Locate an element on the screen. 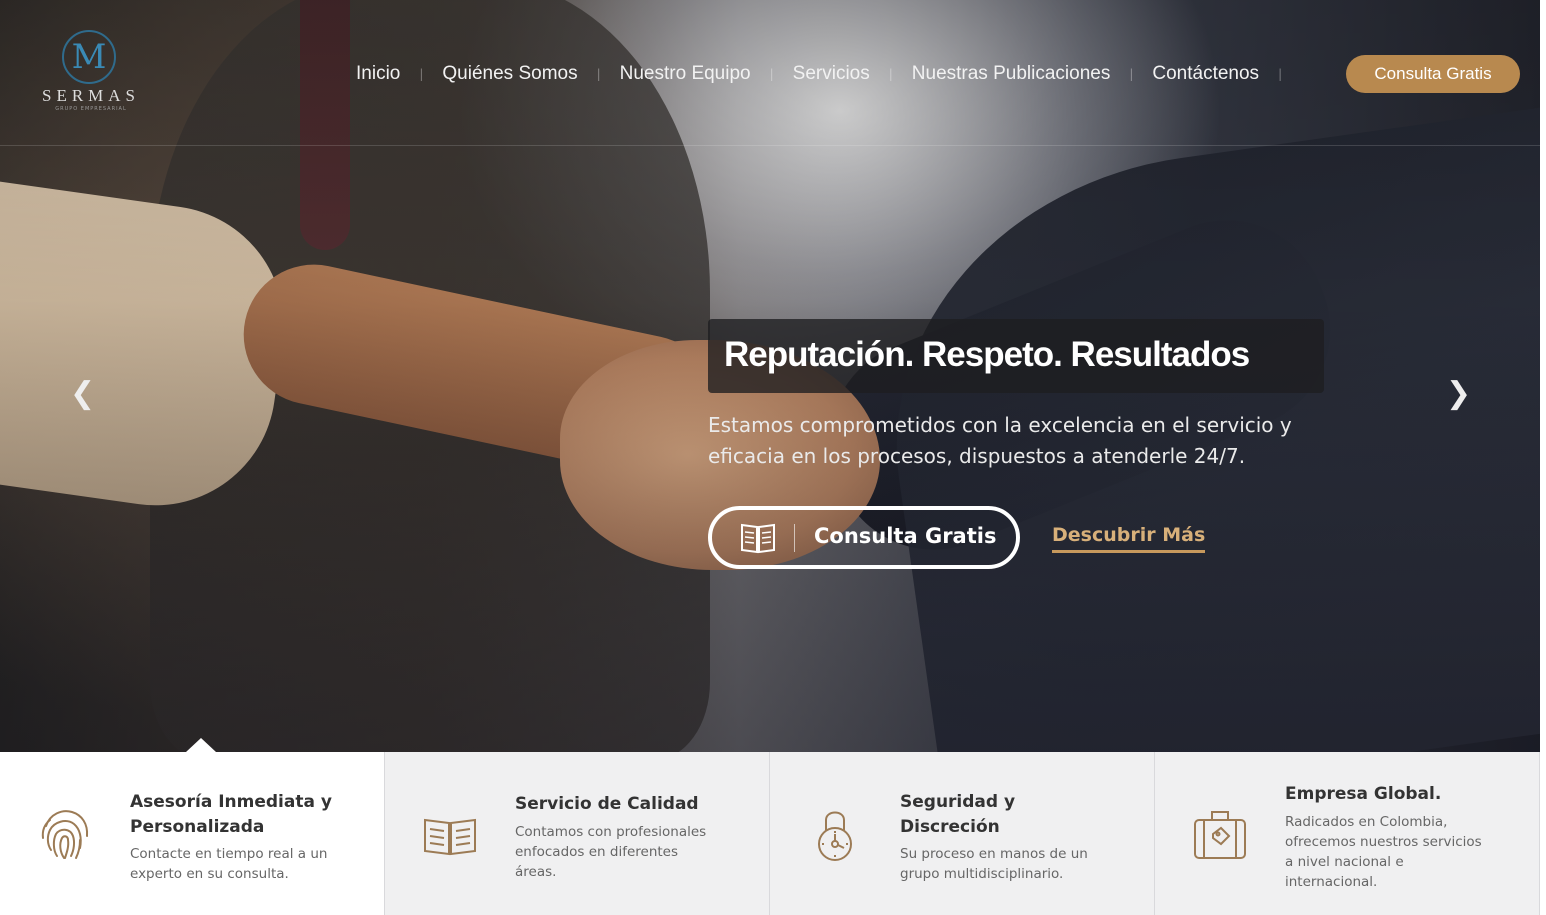  briefcase-icon is located at coordinates (1220, 835).